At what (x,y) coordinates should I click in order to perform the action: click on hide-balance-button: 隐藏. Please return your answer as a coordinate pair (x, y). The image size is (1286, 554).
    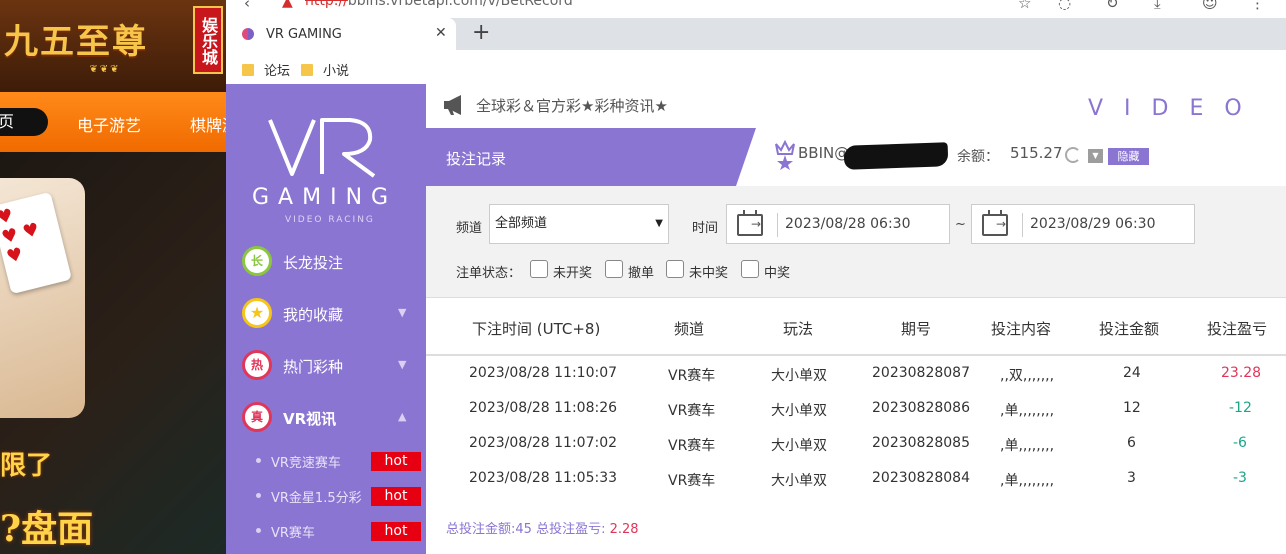
    Looking at the image, I should click on (1128, 156).